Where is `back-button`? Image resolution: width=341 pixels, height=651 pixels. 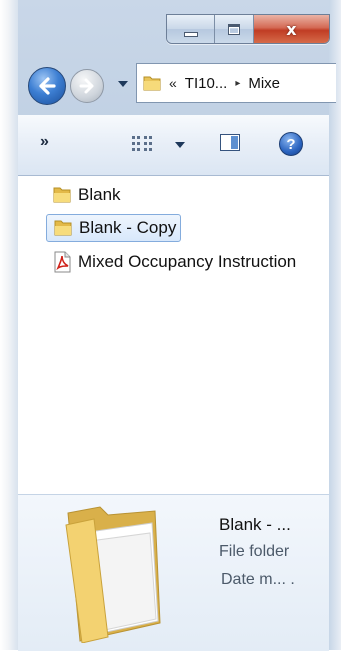 back-button is located at coordinates (47, 86).